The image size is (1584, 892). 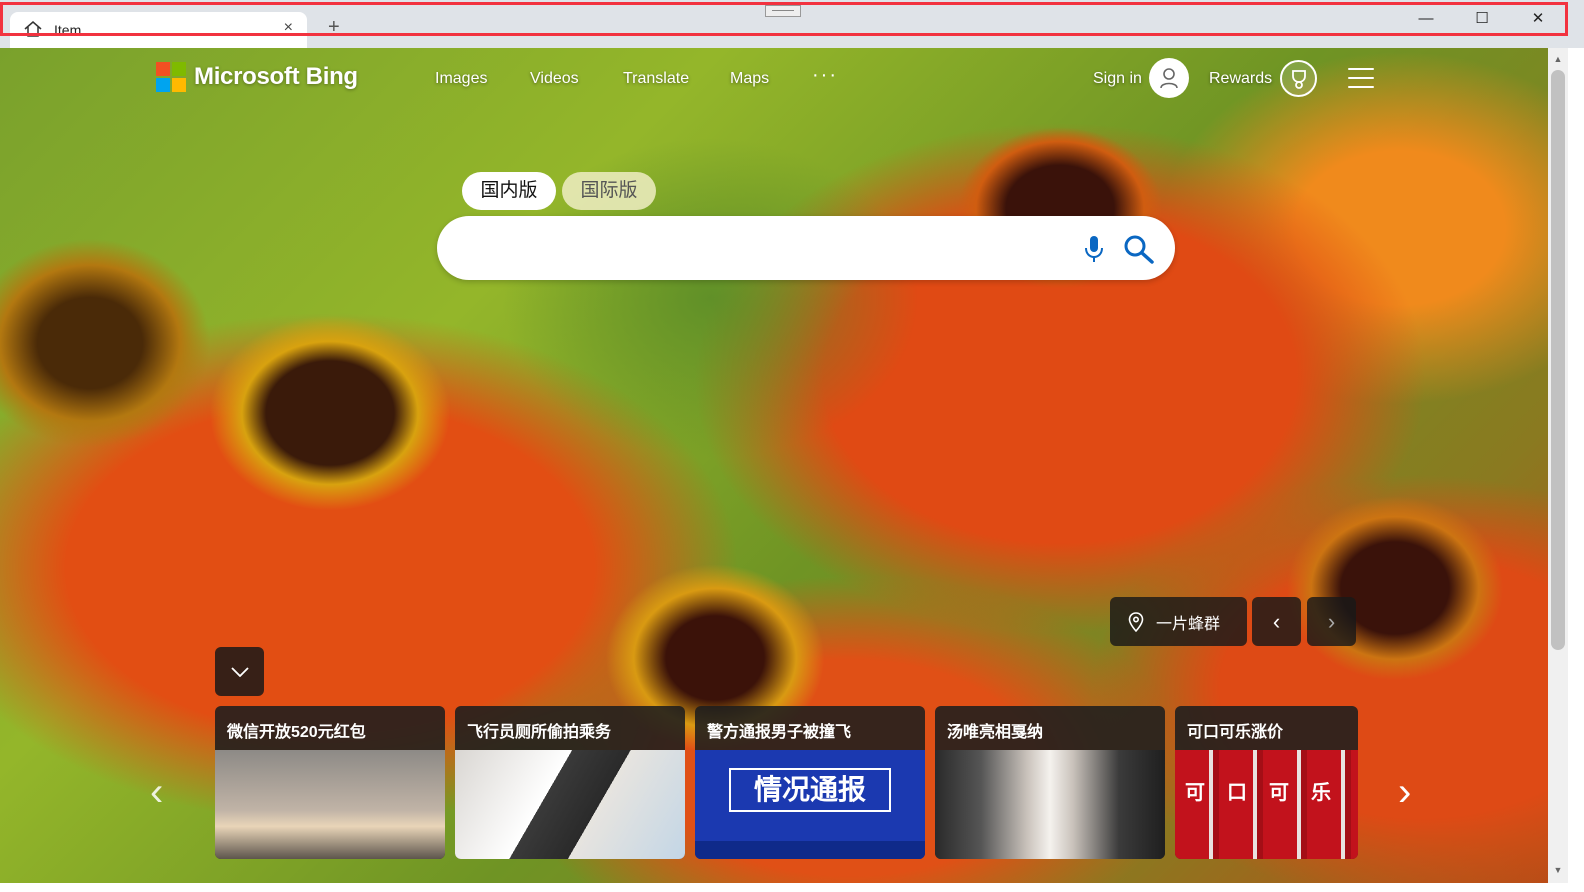 What do you see at coordinates (1482, 19) in the screenshot?
I see `maximize-button: ☐` at bounding box center [1482, 19].